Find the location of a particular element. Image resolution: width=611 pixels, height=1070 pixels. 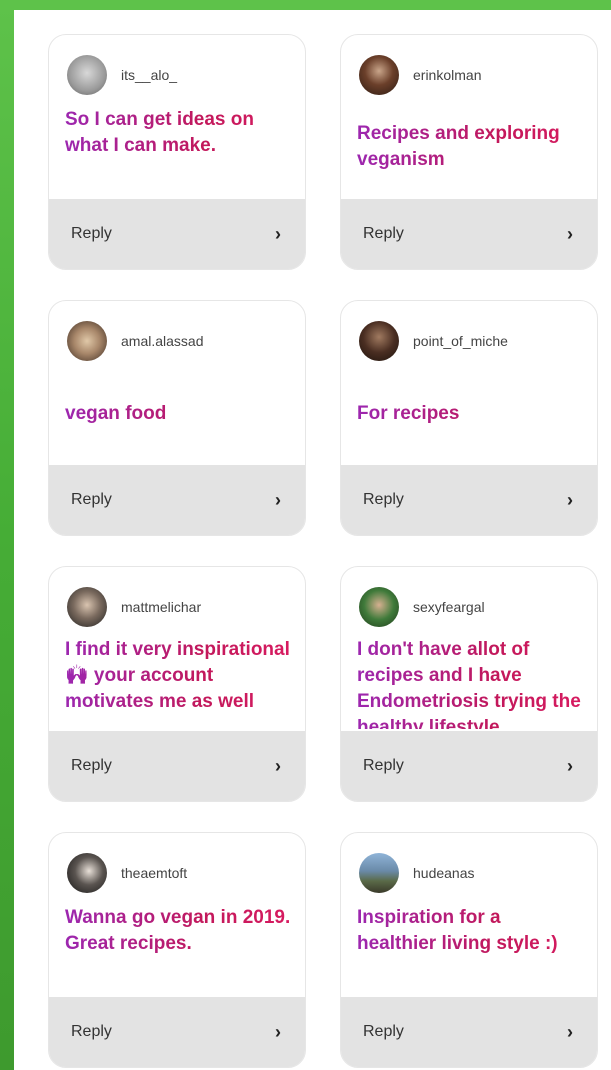

card-header: amal.alassad is located at coordinates (181, 341).